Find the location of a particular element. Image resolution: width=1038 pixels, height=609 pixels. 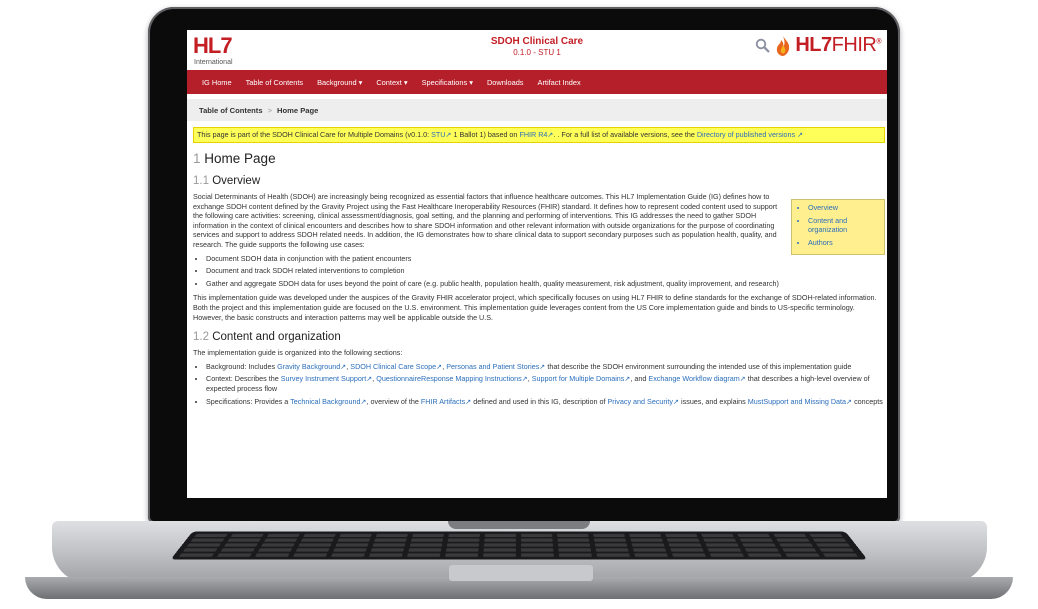

content-heading: 1.2 Content and organization is located at coordinates (267, 337).